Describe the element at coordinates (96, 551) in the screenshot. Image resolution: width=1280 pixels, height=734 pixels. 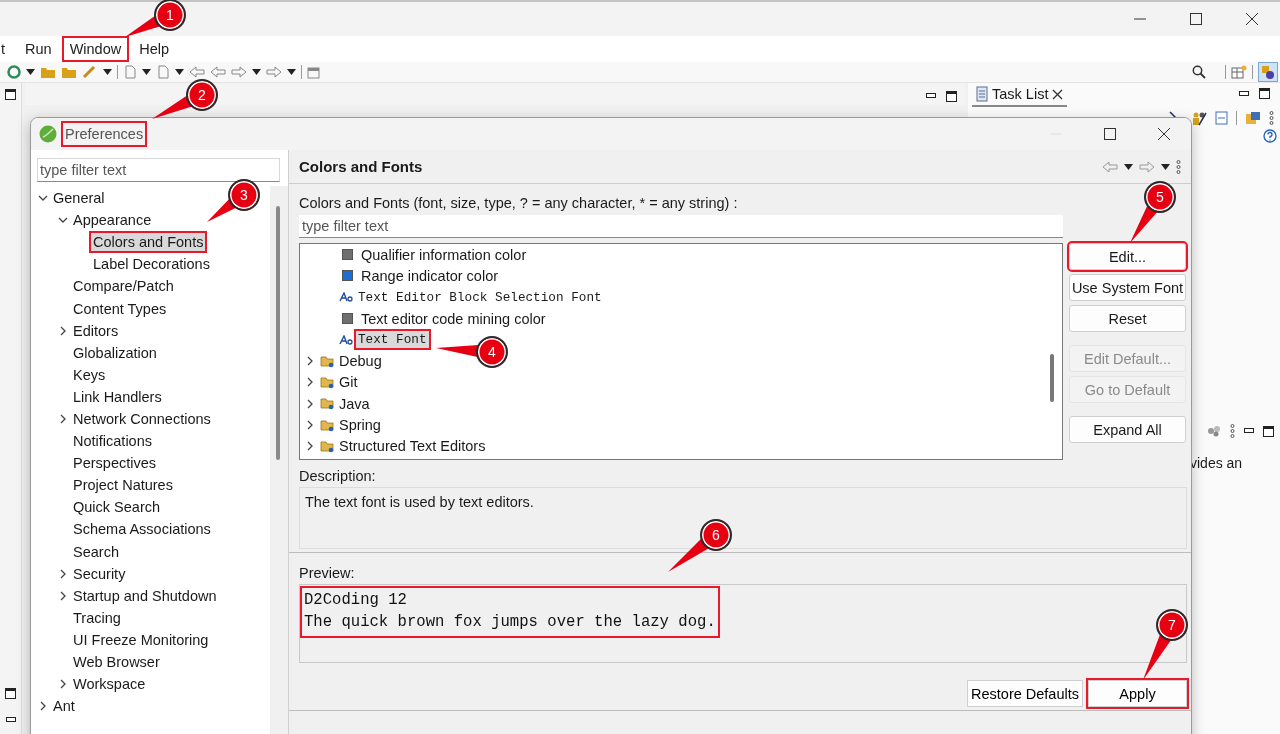
I see `tree-item: Search` at that location.